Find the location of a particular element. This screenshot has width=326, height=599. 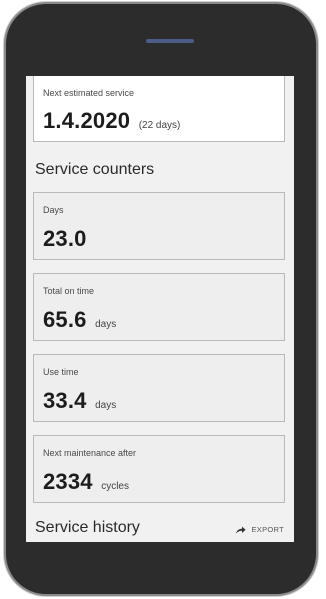

earpiece-speaker is located at coordinates (170, 41).